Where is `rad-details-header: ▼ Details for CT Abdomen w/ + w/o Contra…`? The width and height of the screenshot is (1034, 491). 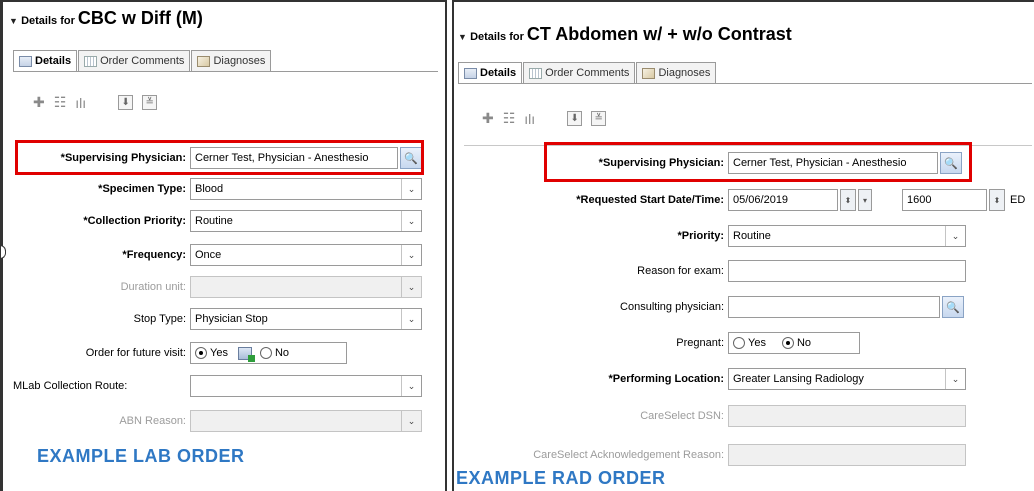
rad-details-header: ▼ Details for CT Abdomen w/ + w/o Contra… is located at coordinates (625, 34).